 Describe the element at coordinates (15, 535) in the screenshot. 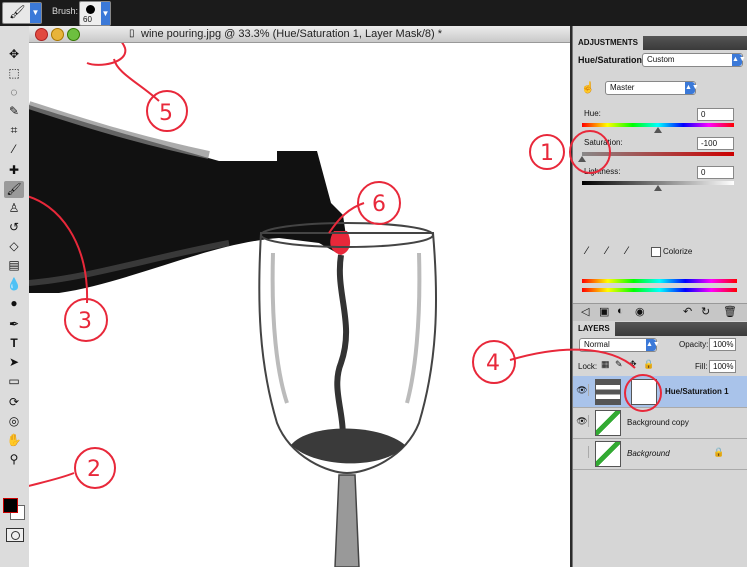

I see `quick-mask-button` at that location.